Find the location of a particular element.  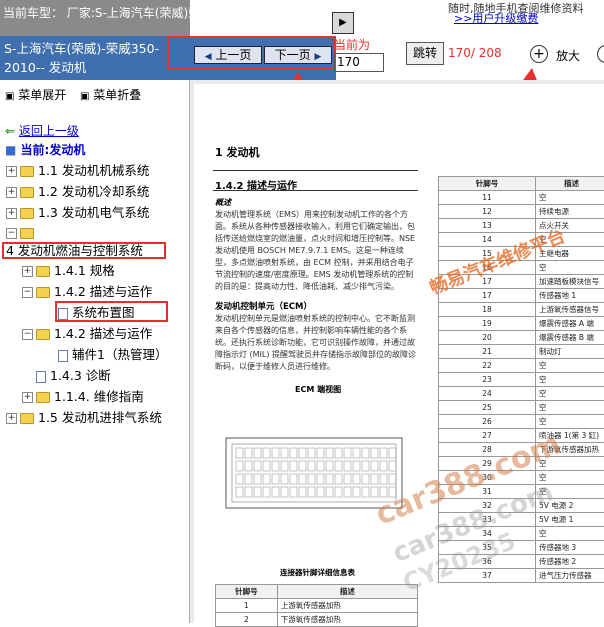

table-cell: 25 is located at coordinates (487, 408).